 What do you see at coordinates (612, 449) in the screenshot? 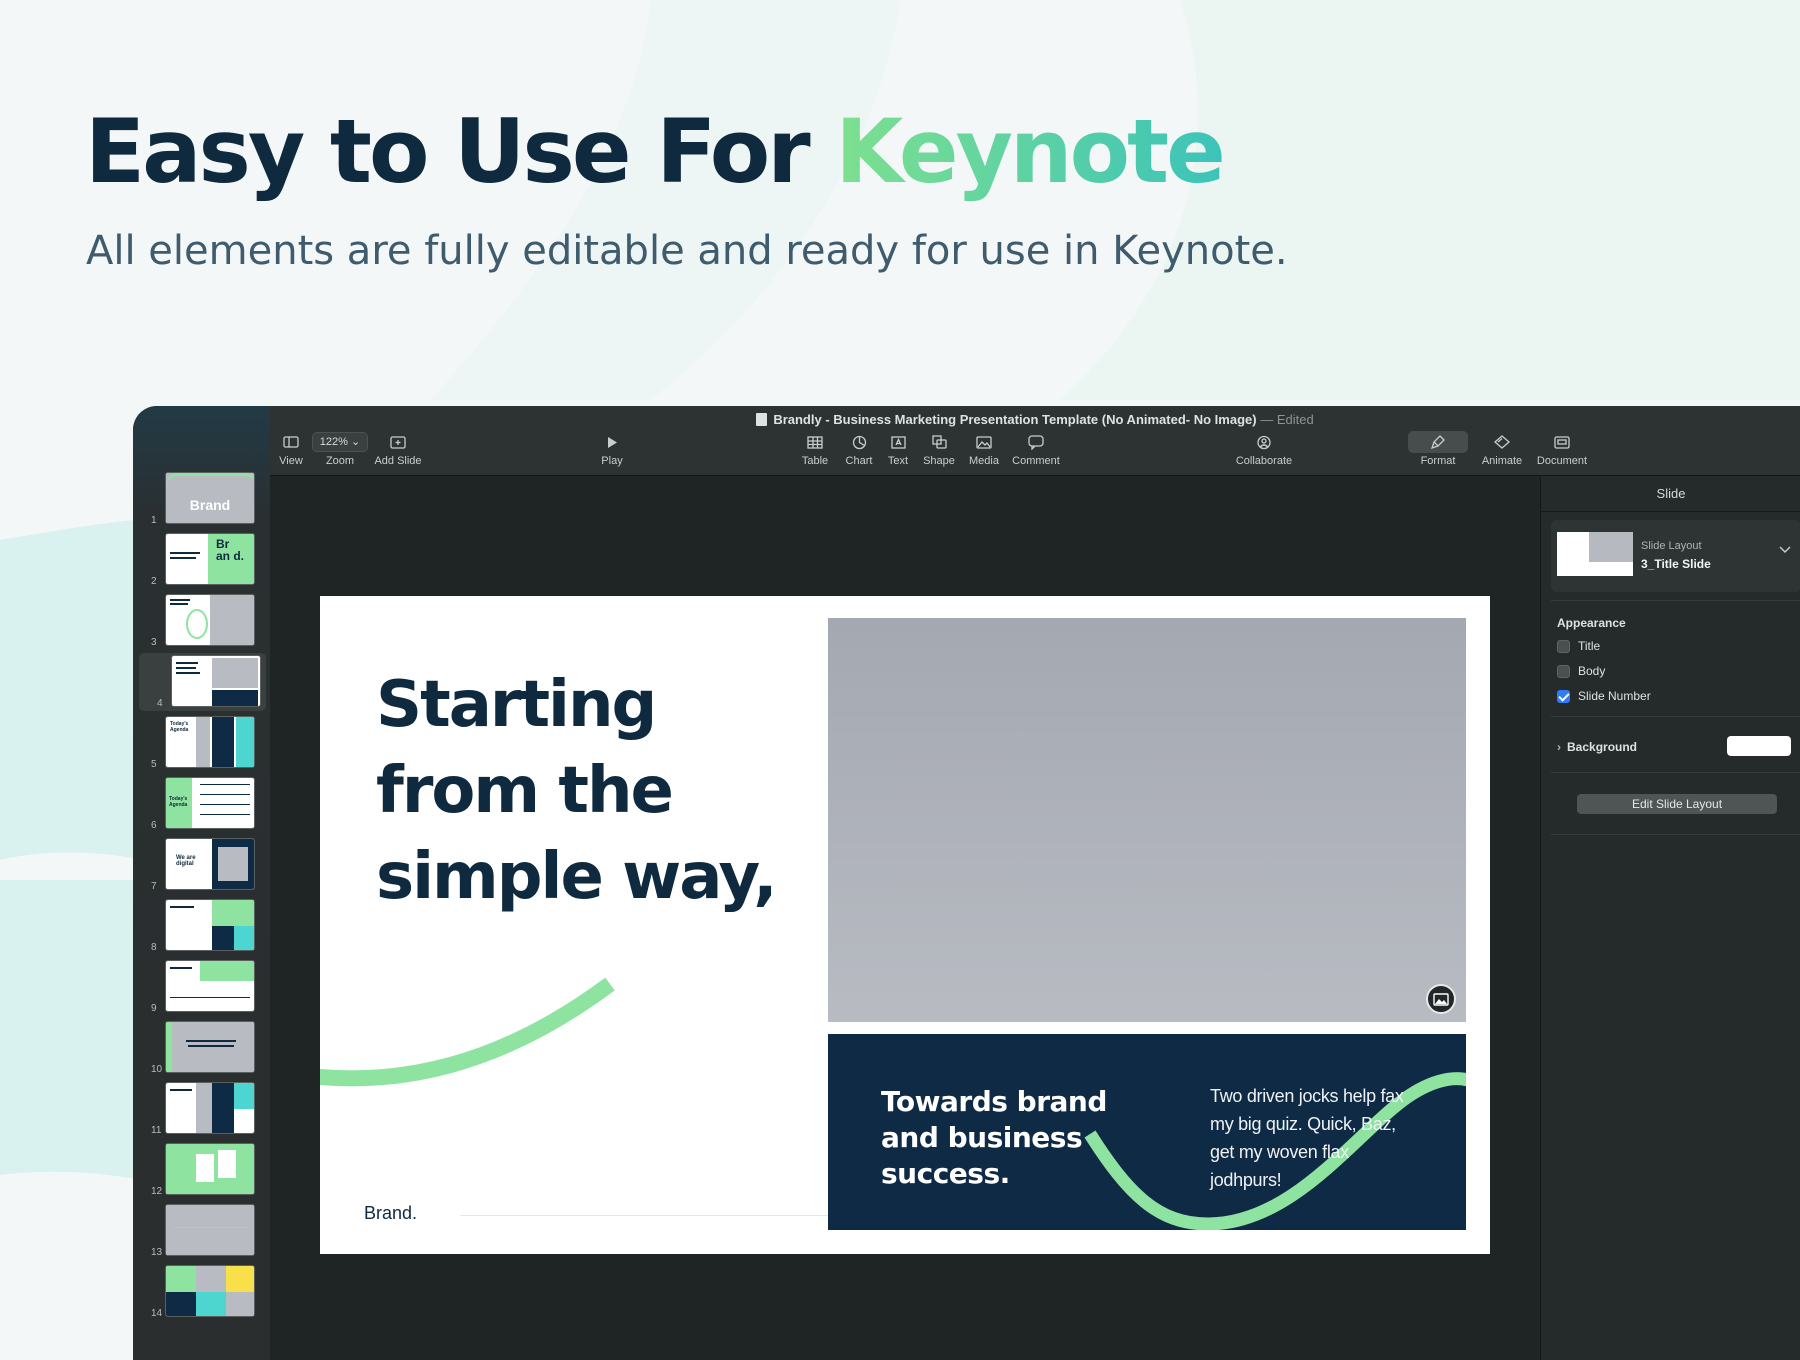
I see `play-button: Play` at bounding box center [612, 449].